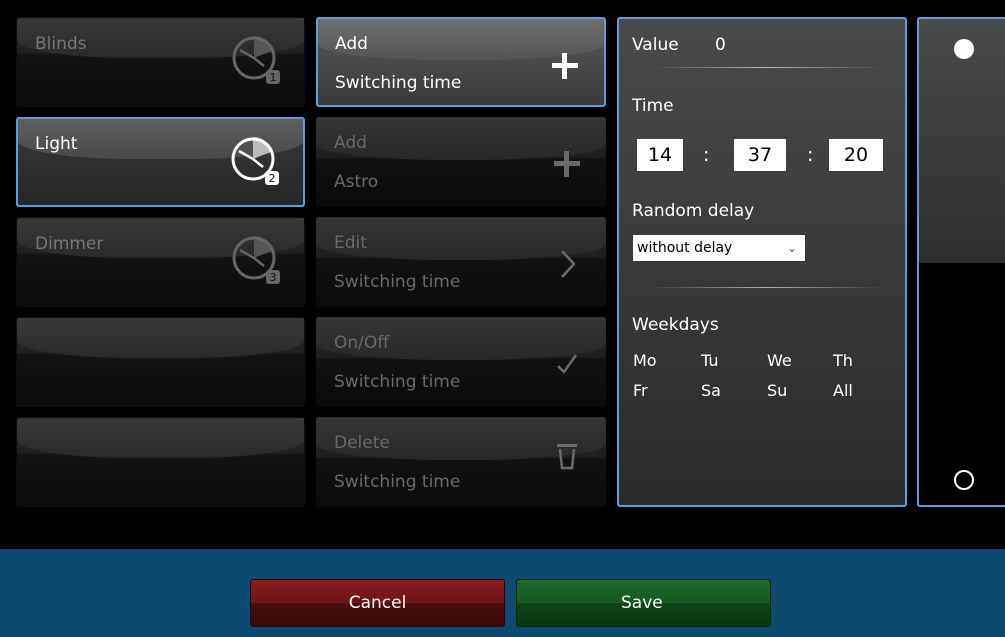 This screenshot has width=1005, height=637. I want to click on action-sublabel: Astro, so click(356, 182).